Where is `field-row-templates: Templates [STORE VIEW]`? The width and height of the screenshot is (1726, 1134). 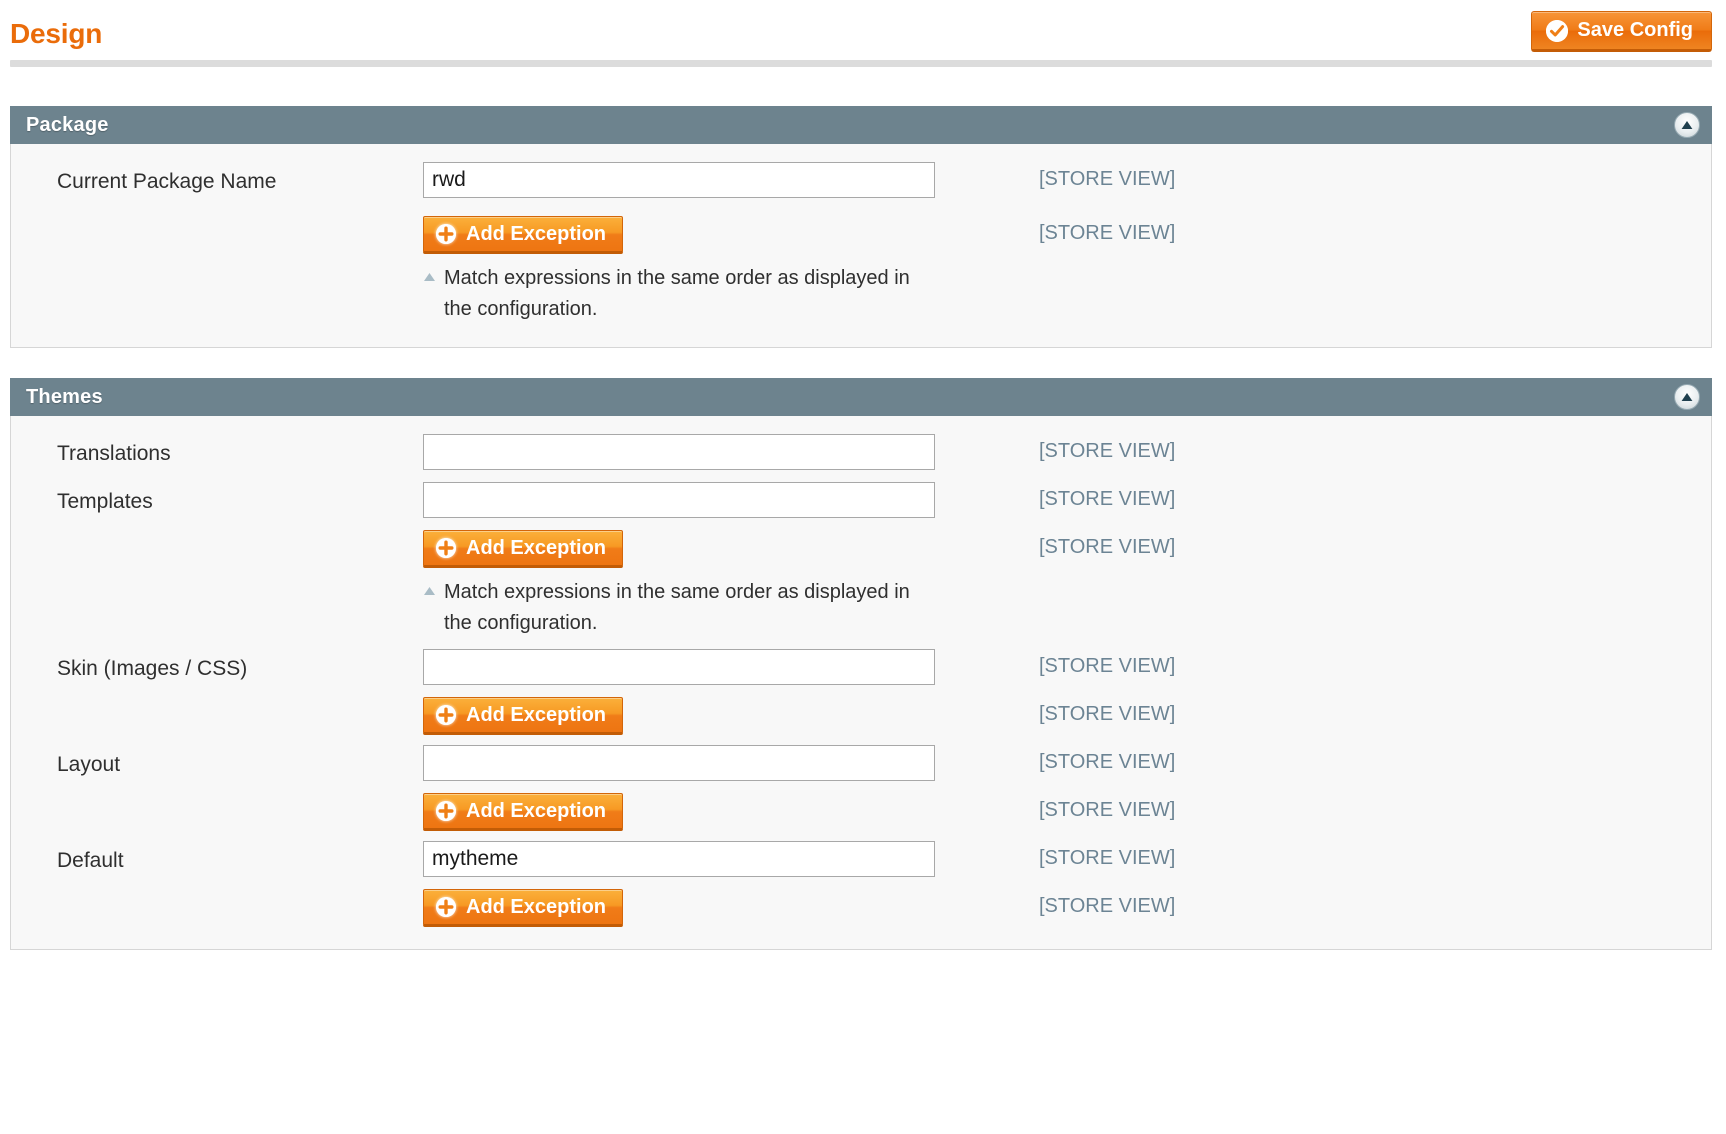
field-row-templates: Templates [STORE VIEW] is located at coordinates (861, 501).